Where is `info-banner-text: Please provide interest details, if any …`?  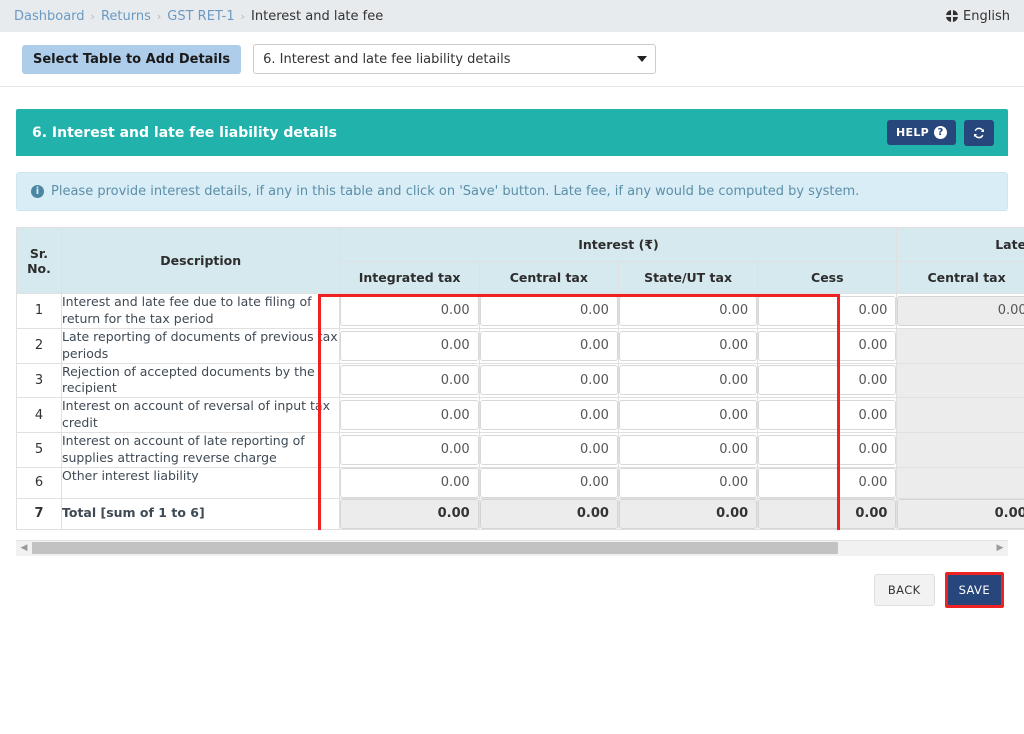
info-banner-text: Please provide interest details, if any … is located at coordinates (455, 191).